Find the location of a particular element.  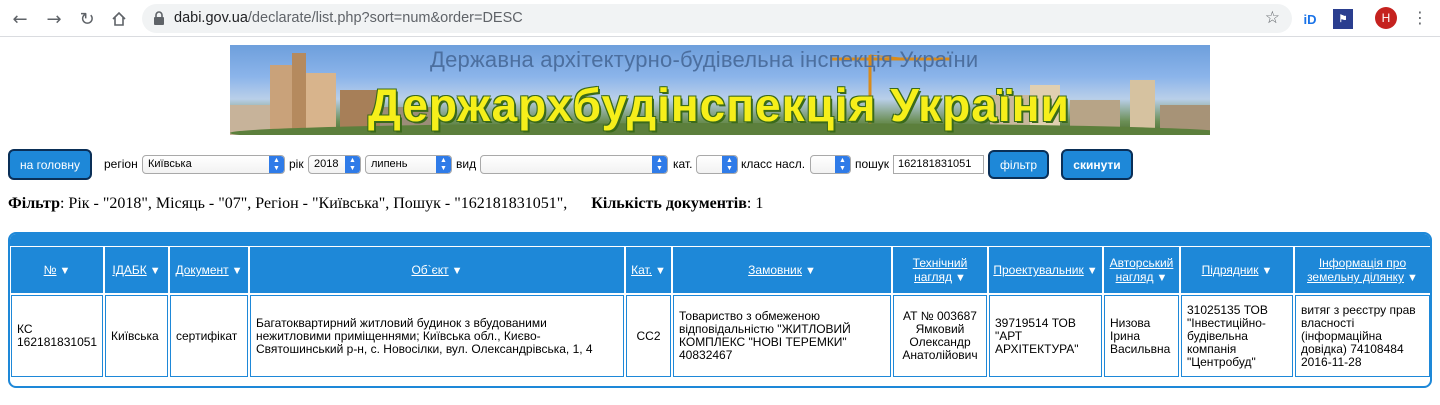

back-arrow-icon: ← is located at coordinates (20, 19).